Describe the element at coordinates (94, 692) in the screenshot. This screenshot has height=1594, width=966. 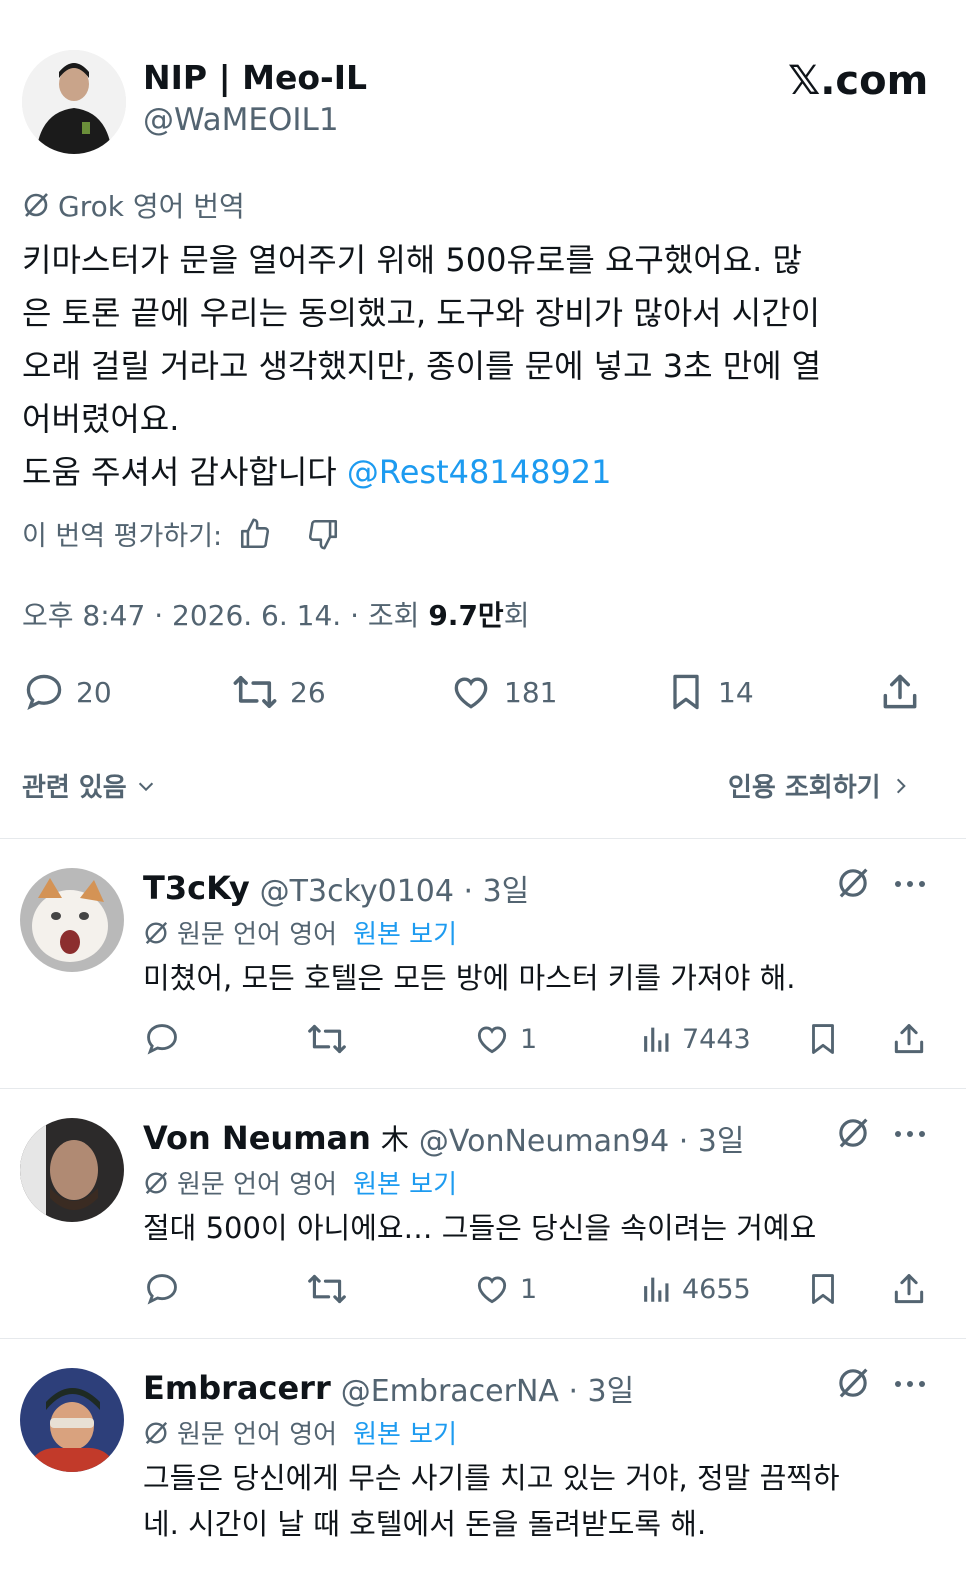
I see `reply-count: 20` at that location.